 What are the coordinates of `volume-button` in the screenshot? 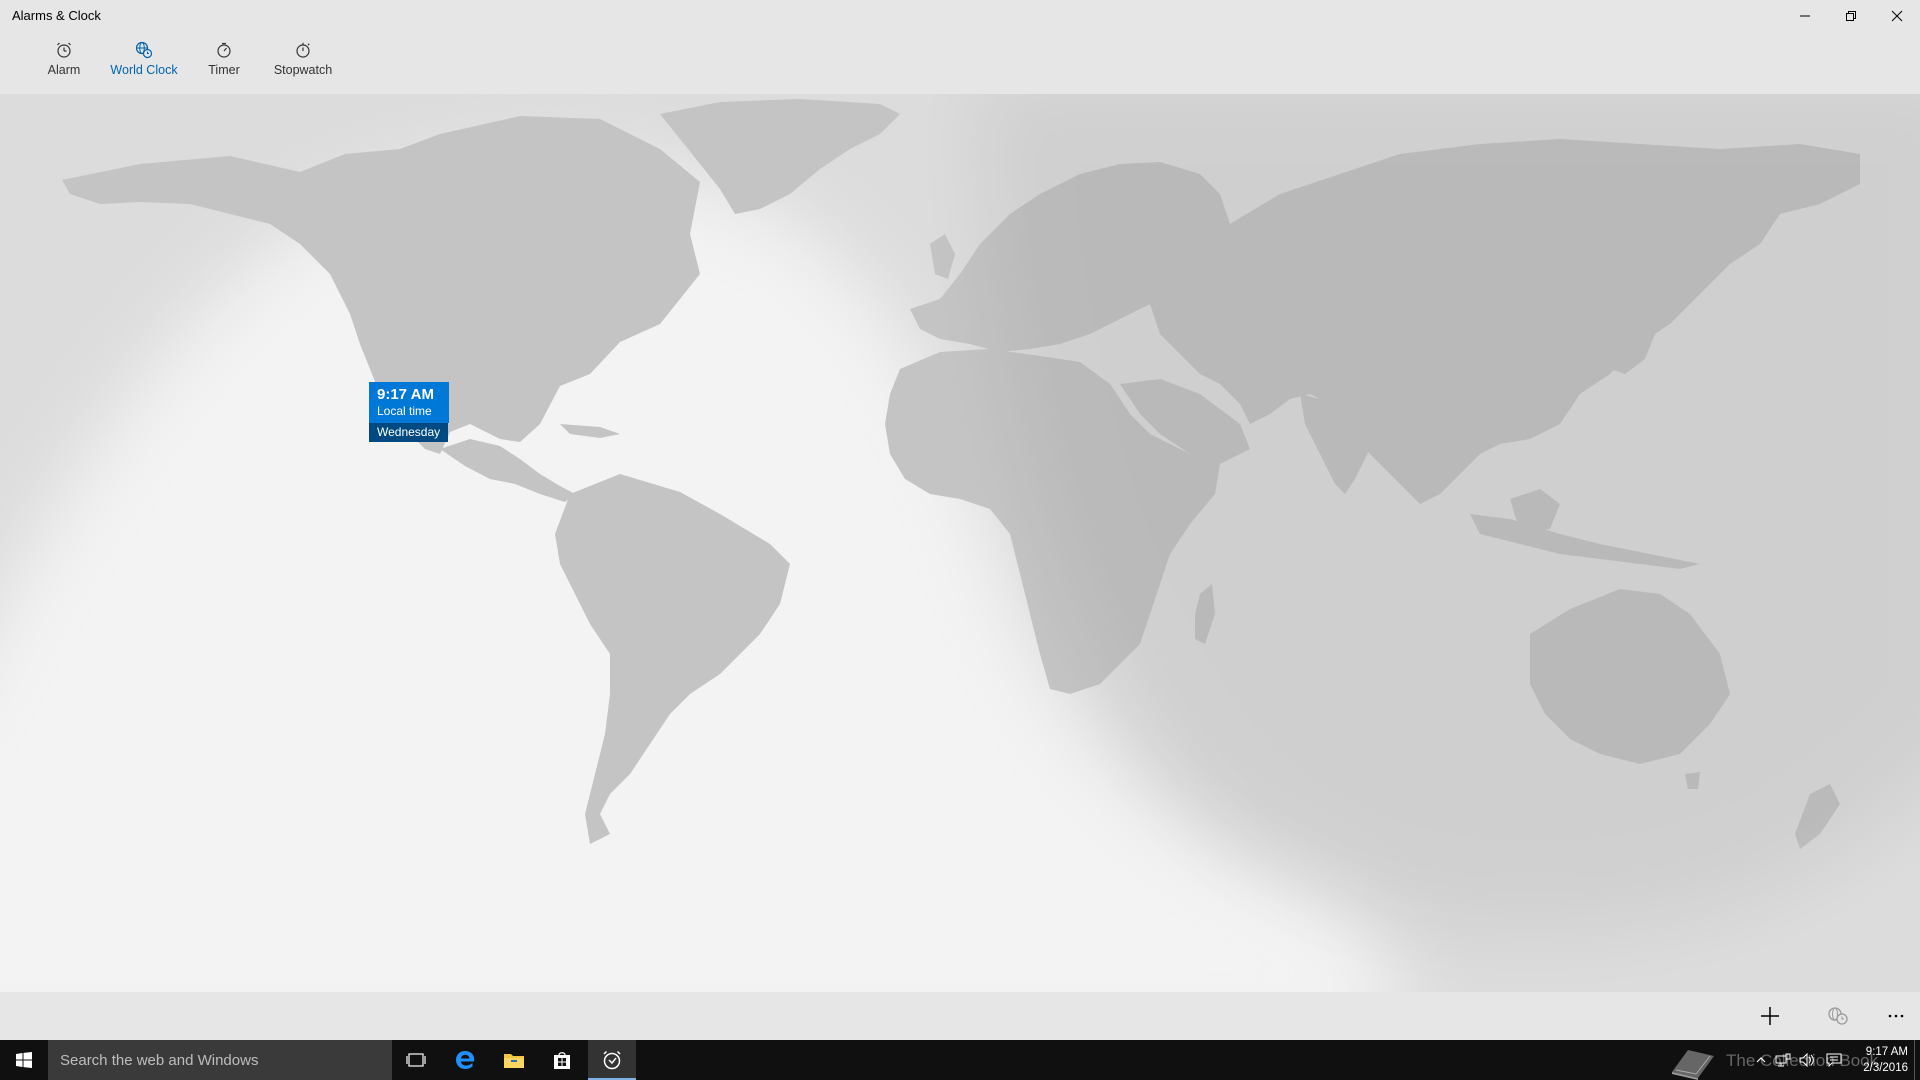 It's located at (1807, 1060).